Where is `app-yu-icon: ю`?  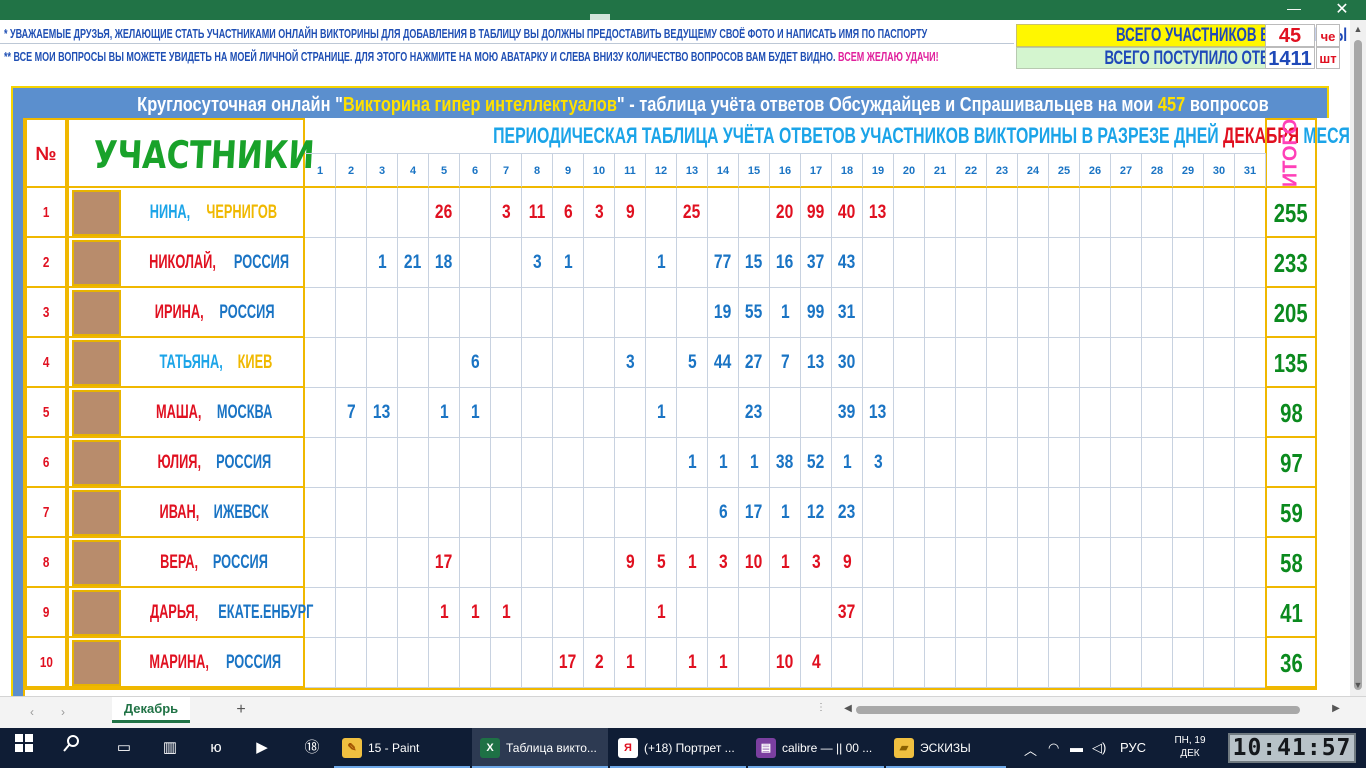
app-yu-icon: ю is located at coordinates (216, 748).